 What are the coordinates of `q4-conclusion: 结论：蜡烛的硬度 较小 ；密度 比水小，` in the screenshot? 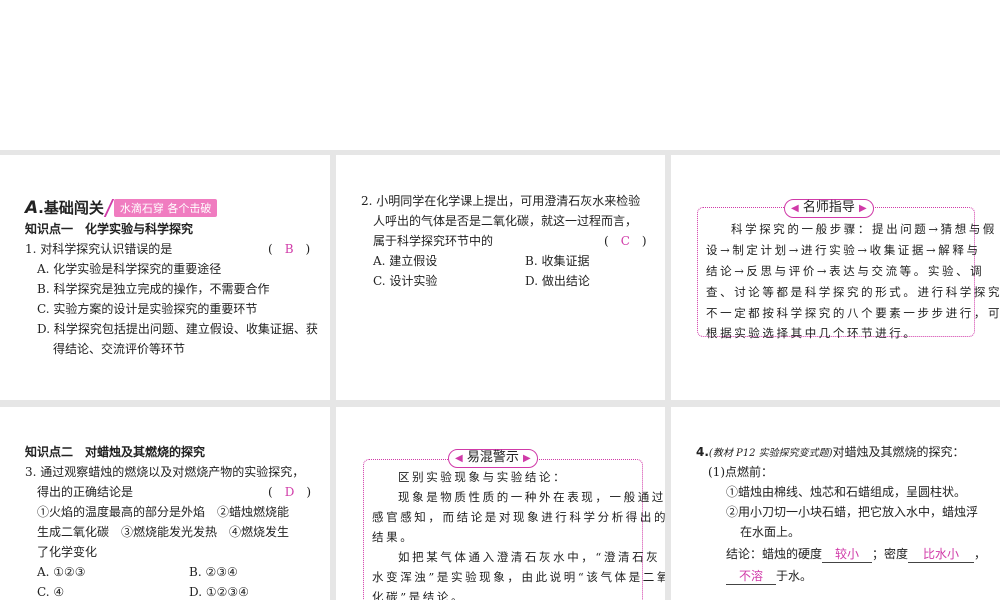 It's located at (856, 554).